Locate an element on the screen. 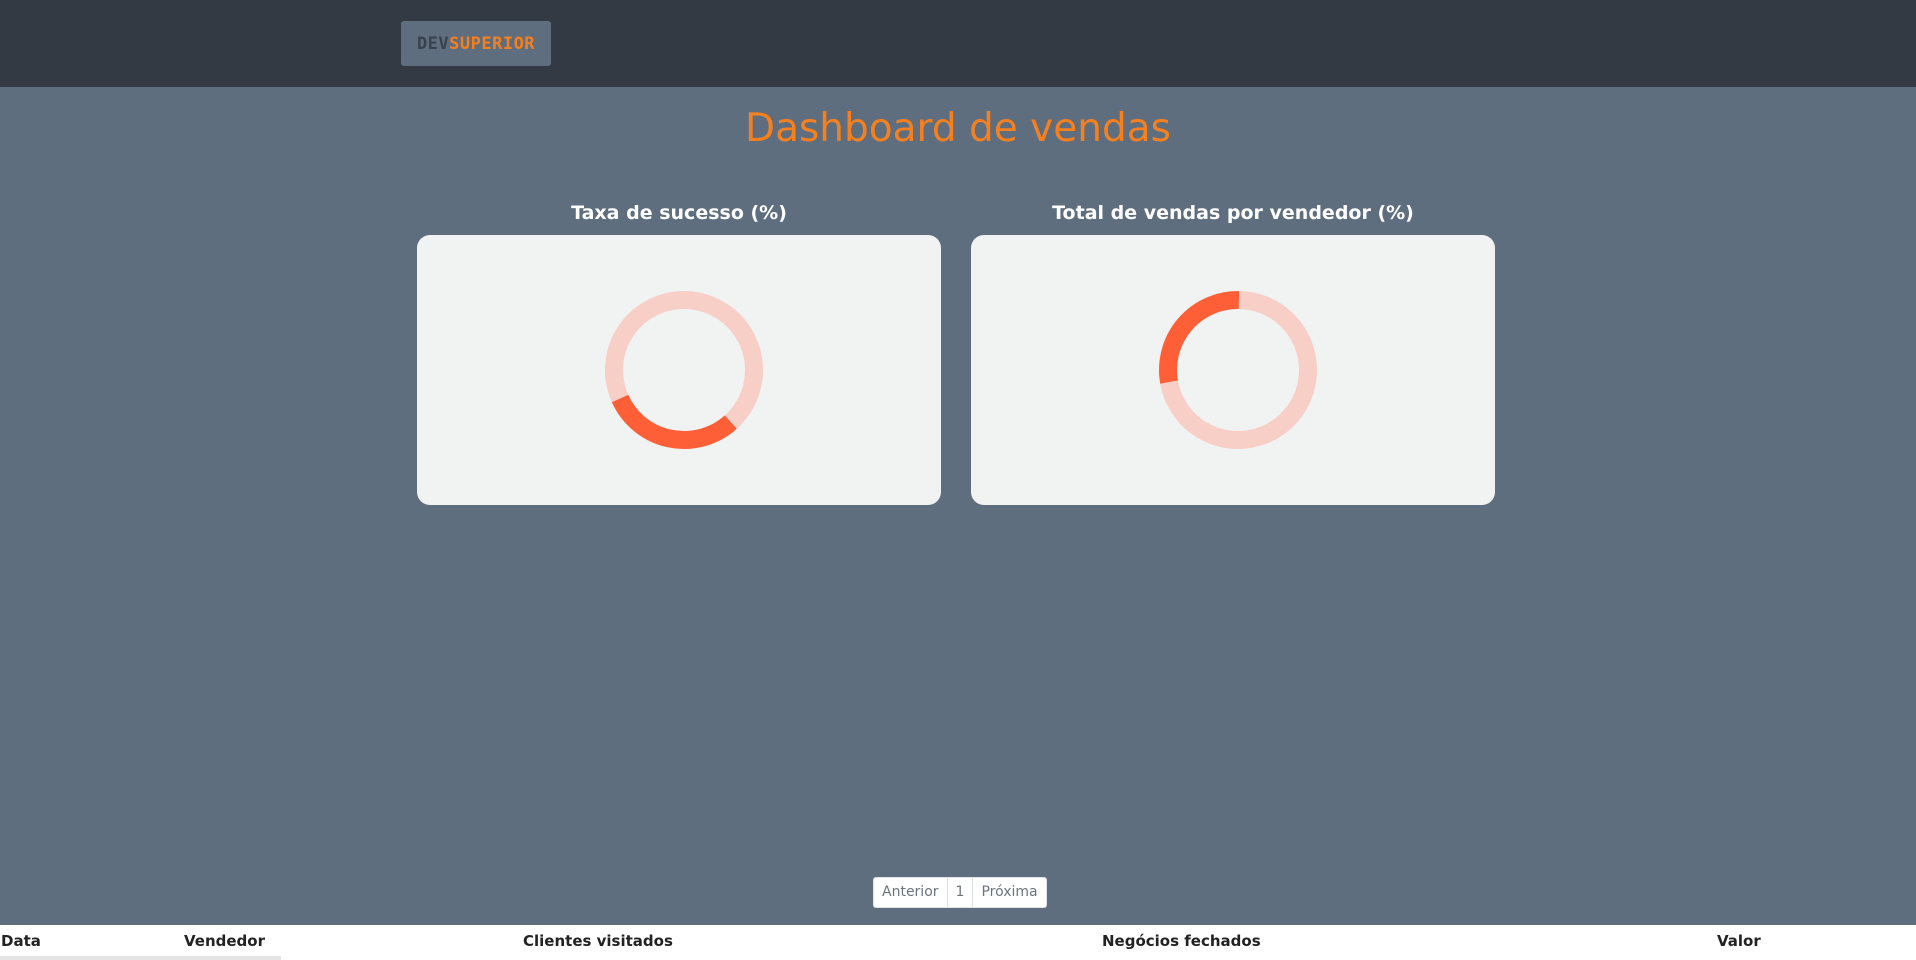 The image size is (1916, 960). success-rate-donut-chart is located at coordinates (684, 370).